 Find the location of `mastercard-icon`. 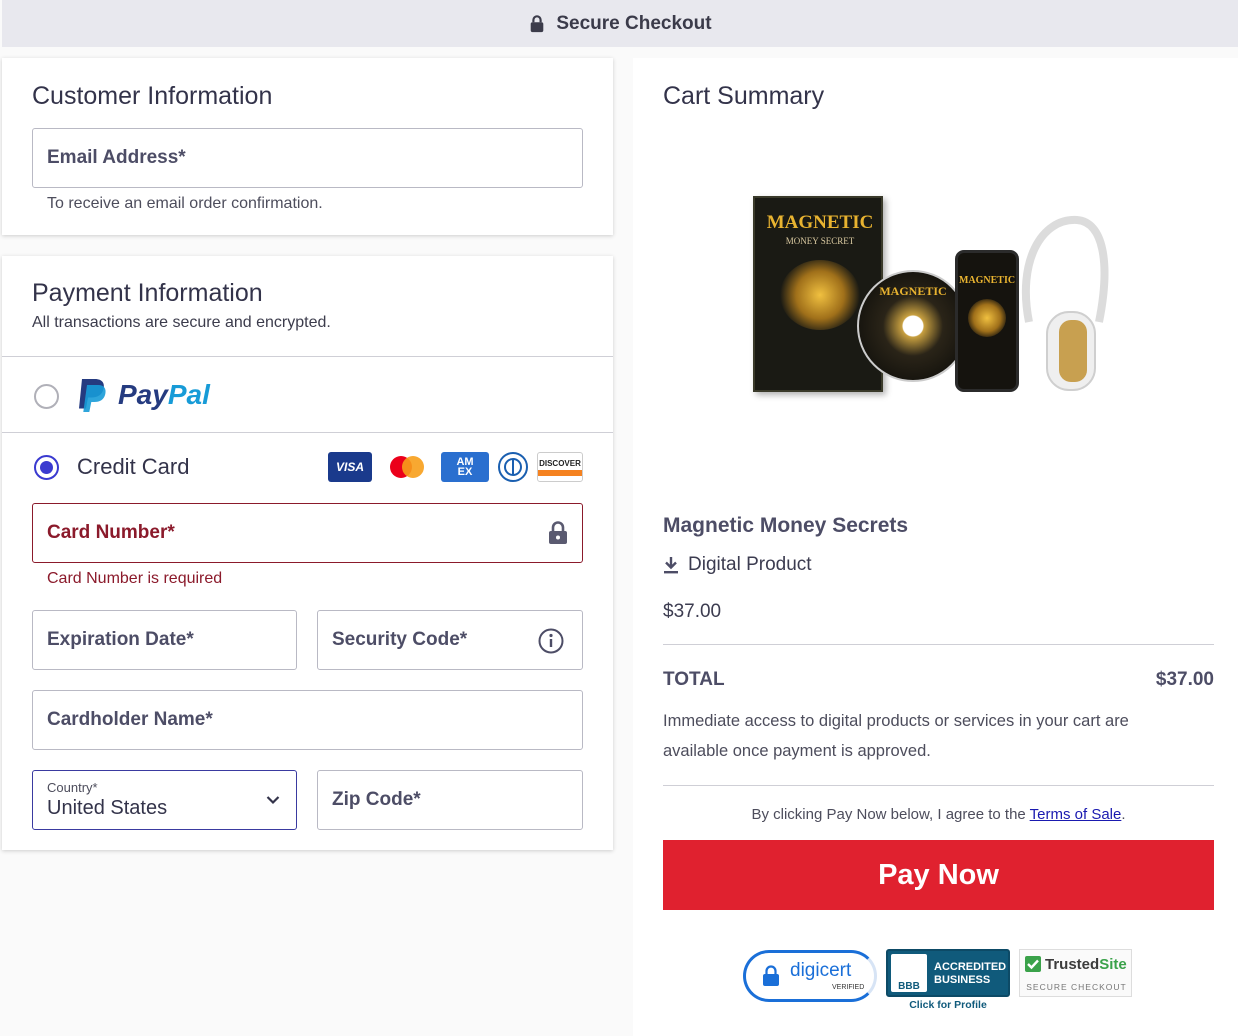

mastercard-icon is located at coordinates (407, 467).